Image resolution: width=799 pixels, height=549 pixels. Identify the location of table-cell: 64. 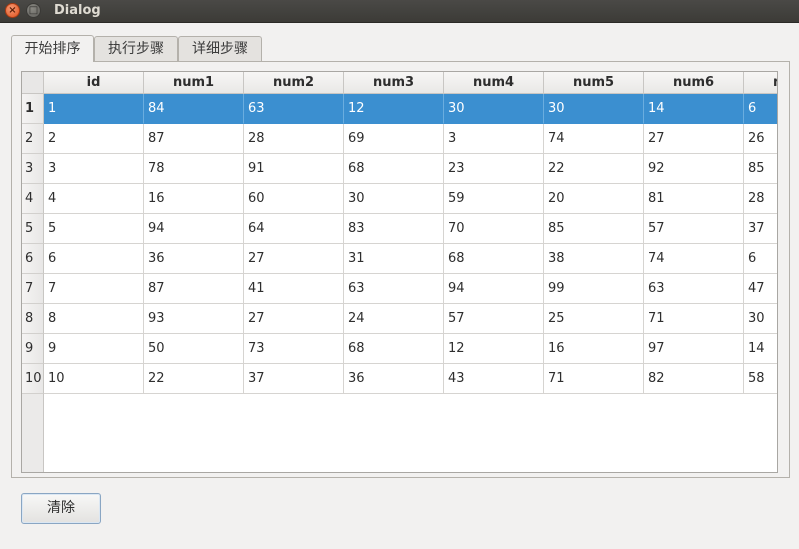
(294, 229).